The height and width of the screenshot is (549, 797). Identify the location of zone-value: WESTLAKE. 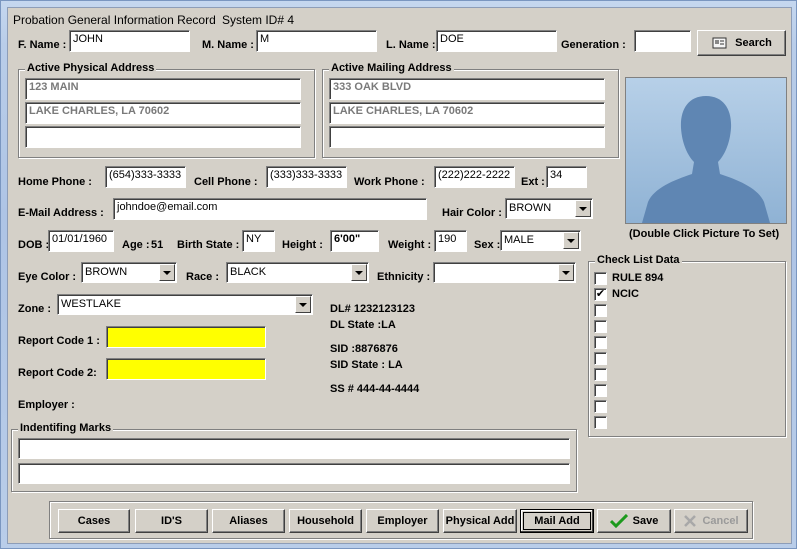
(91, 304).